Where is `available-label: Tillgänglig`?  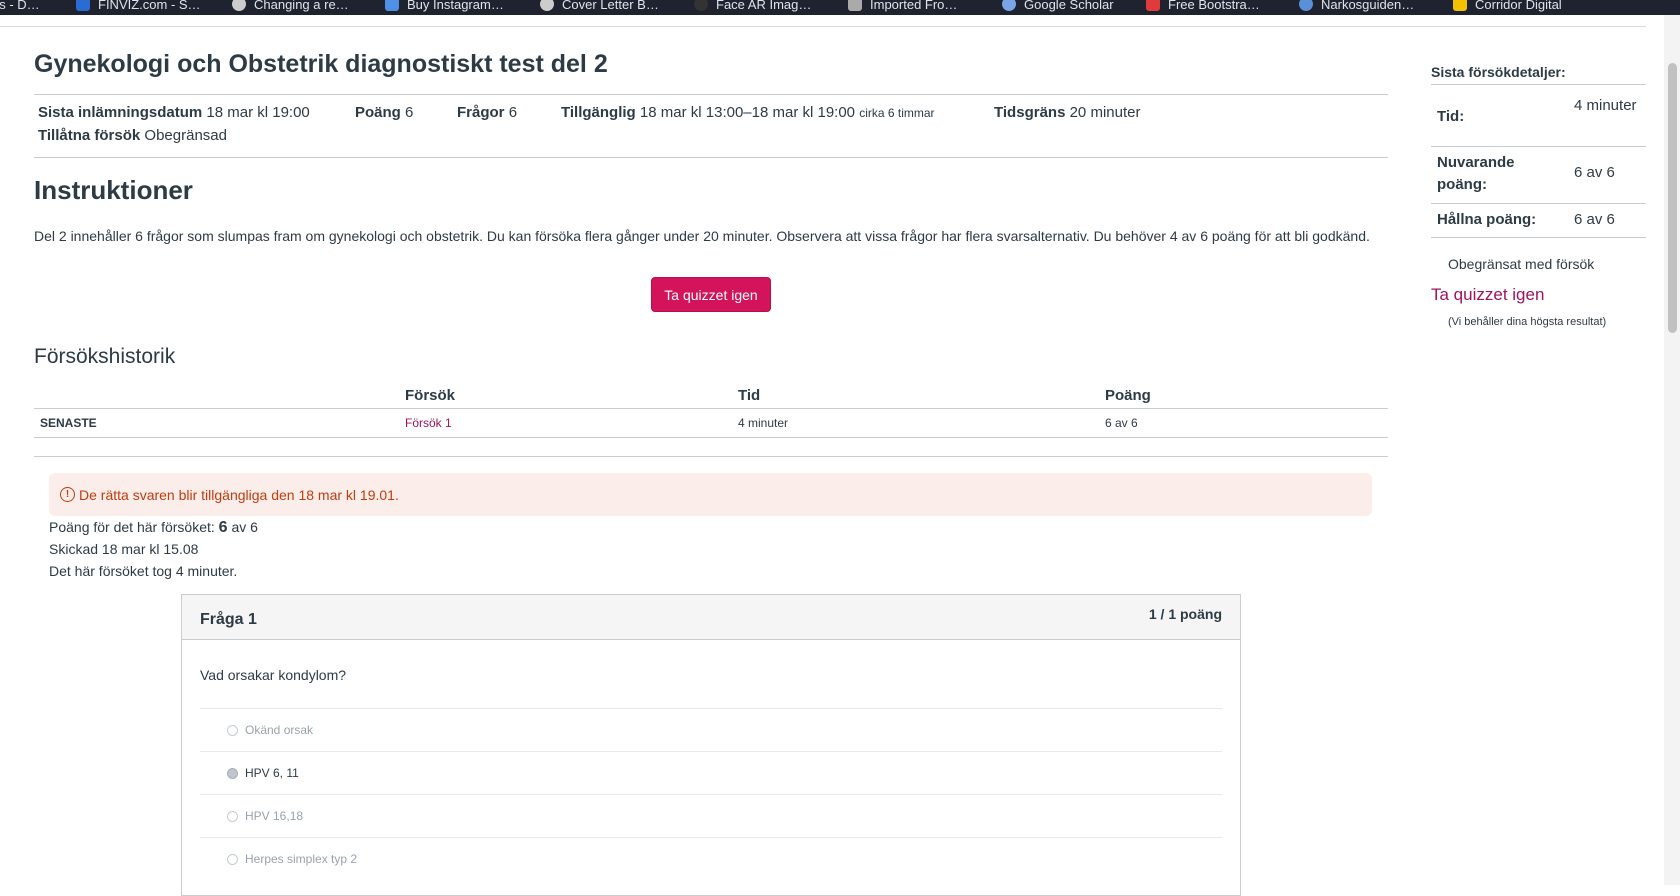
available-label: Tillgänglig is located at coordinates (598, 112).